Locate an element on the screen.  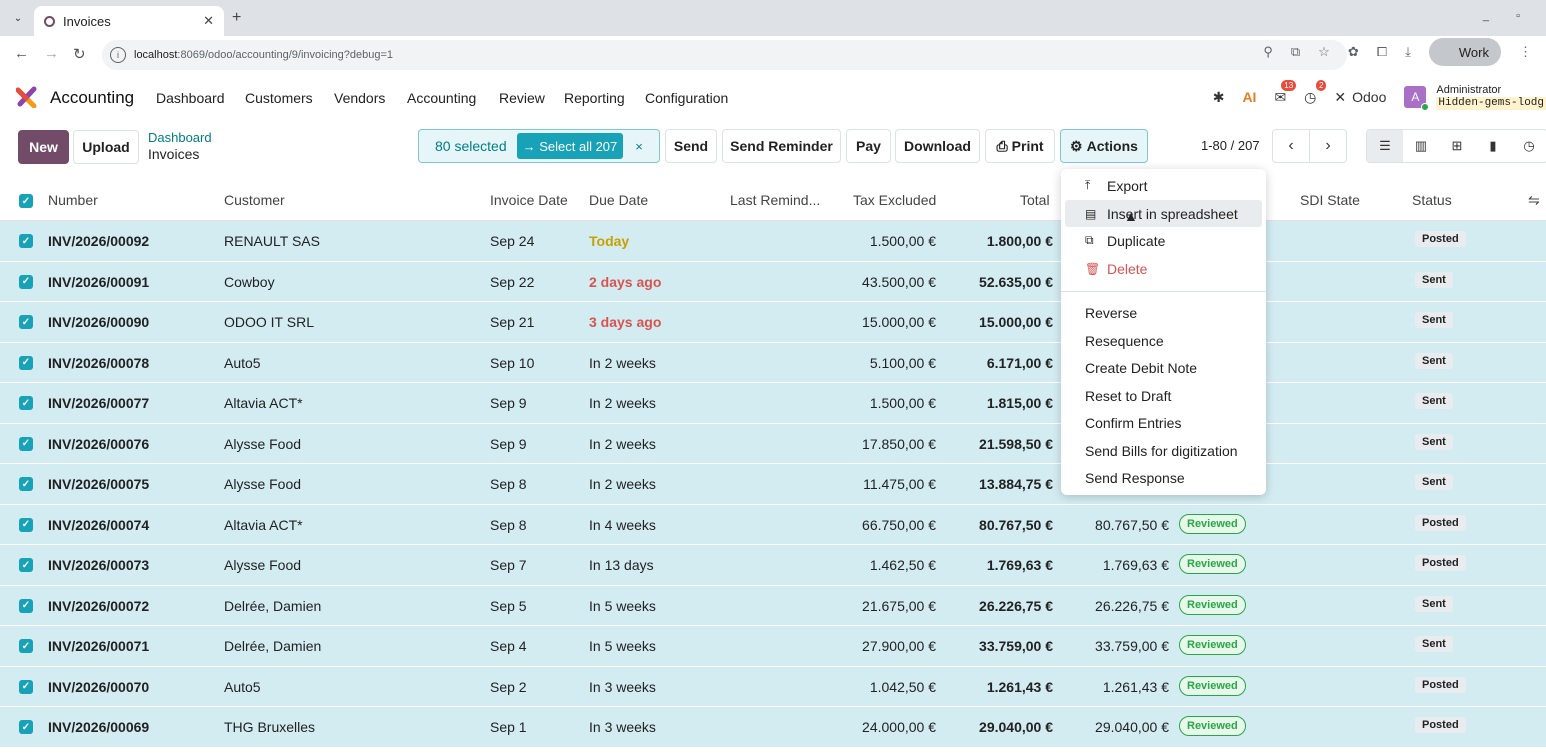
menu-review: Review is located at coordinates (522, 98).